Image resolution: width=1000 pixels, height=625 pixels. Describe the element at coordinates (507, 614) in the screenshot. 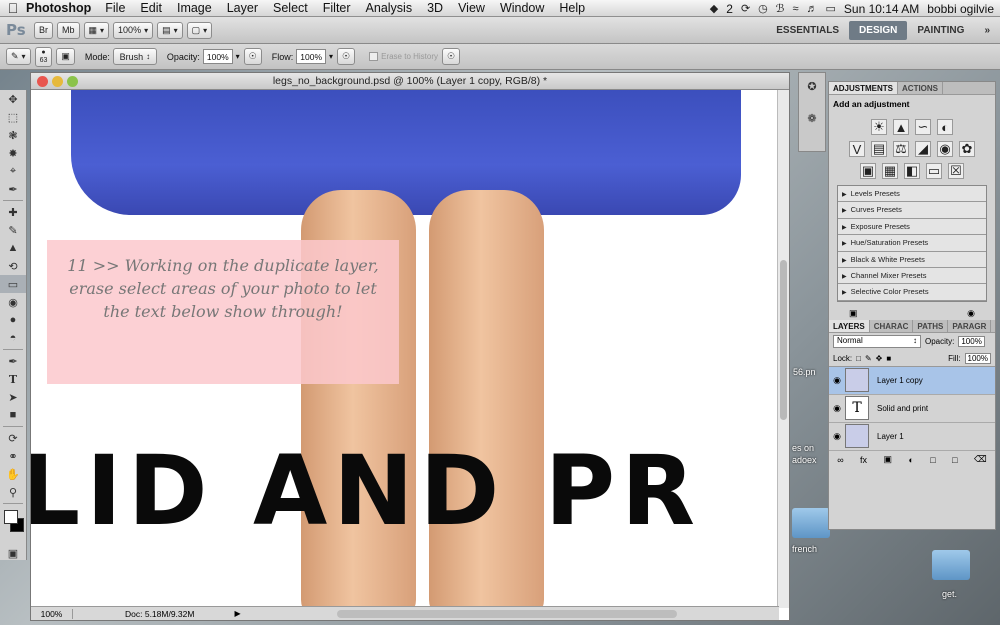

I see `horizontal-scrollbar` at that location.